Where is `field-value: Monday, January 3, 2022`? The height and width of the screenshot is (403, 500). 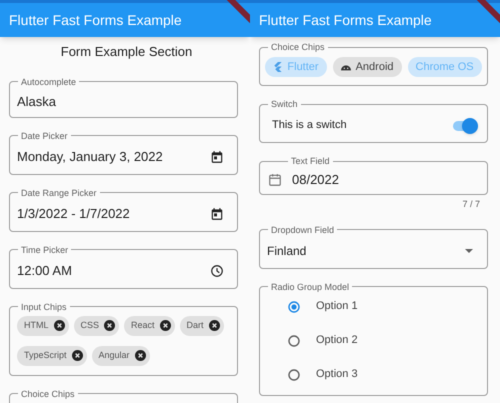 field-value: Monday, January 3, 2022 is located at coordinates (90, 157).